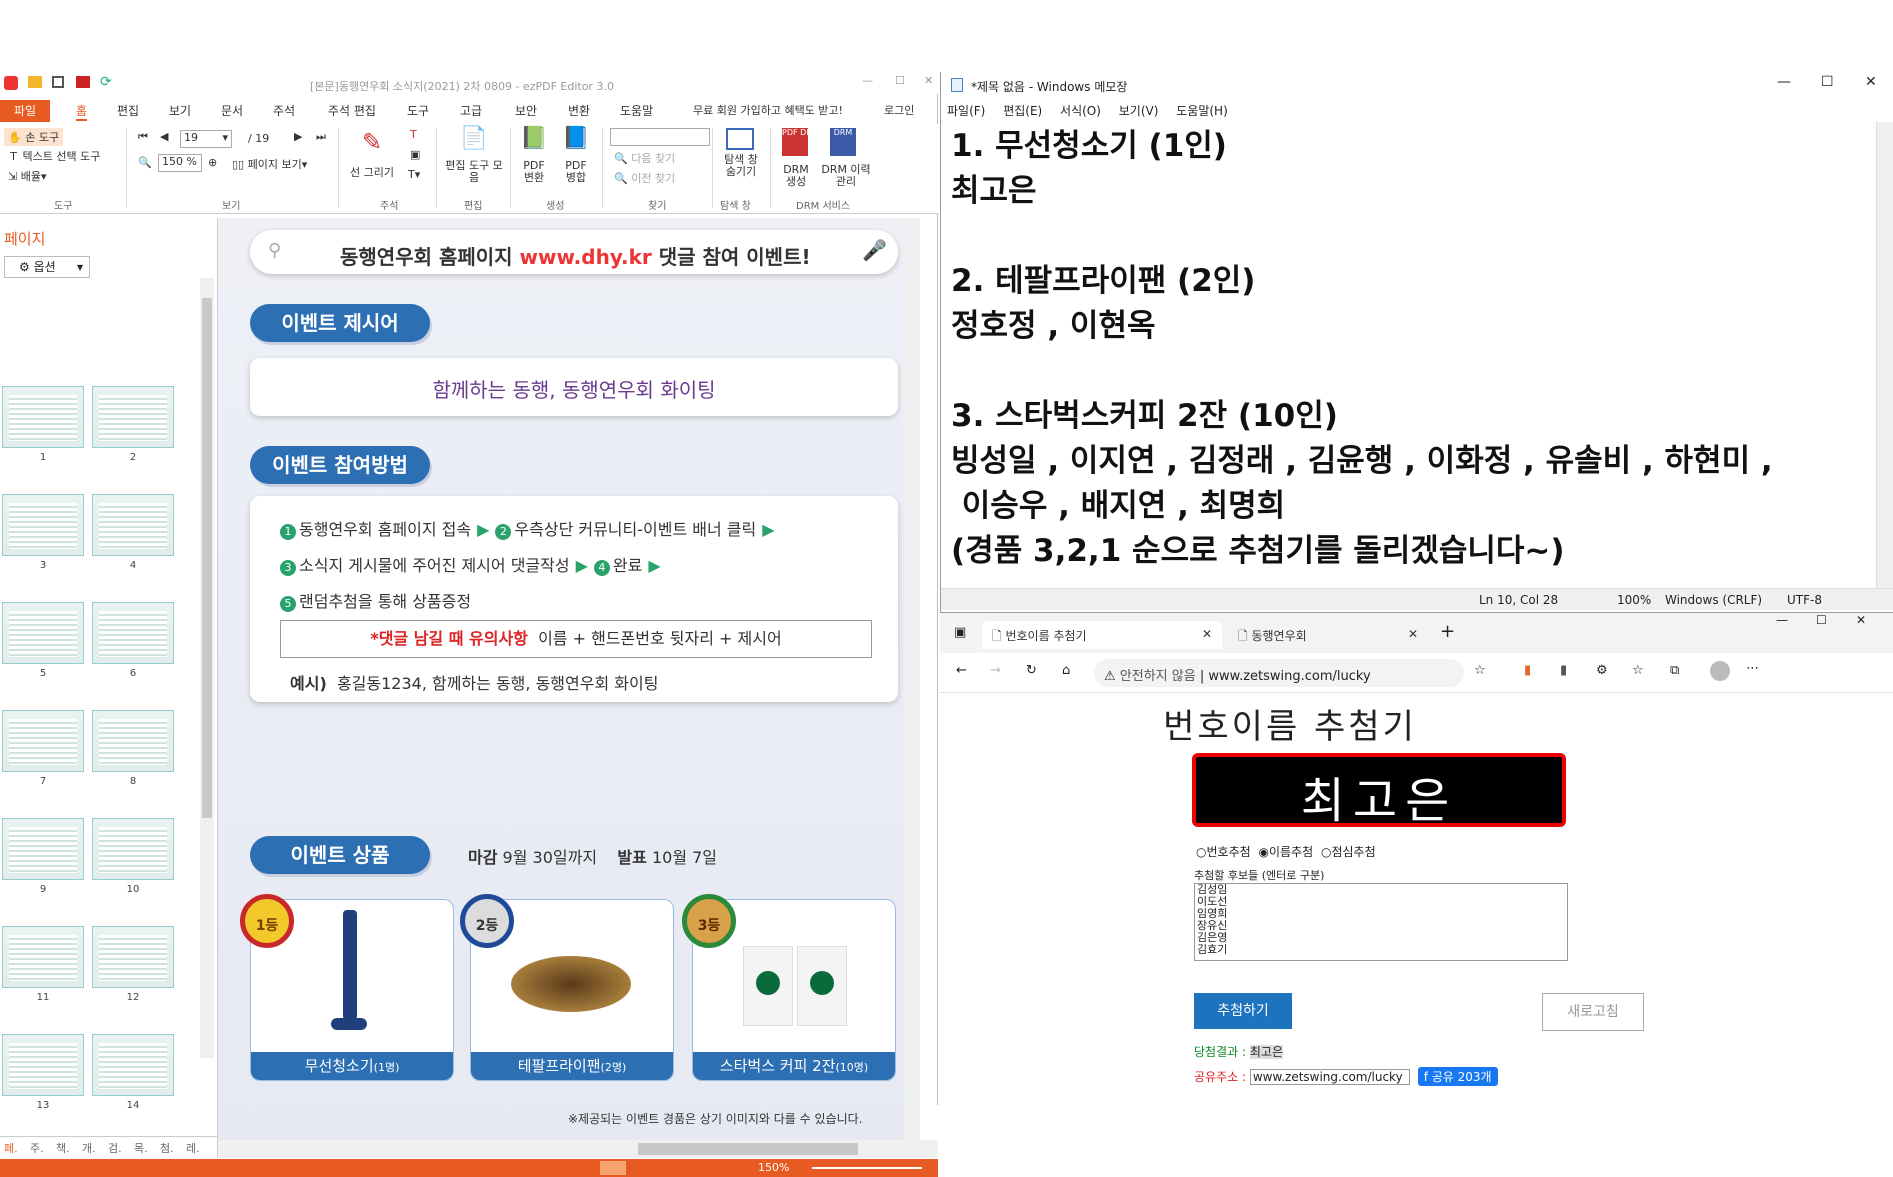 The image size is (1893, 1177). What do you see at coordinates (576, 172) in the screenshot?
I see `pdf-merge-button: PDF 병합` at bounding box center [576, 172].